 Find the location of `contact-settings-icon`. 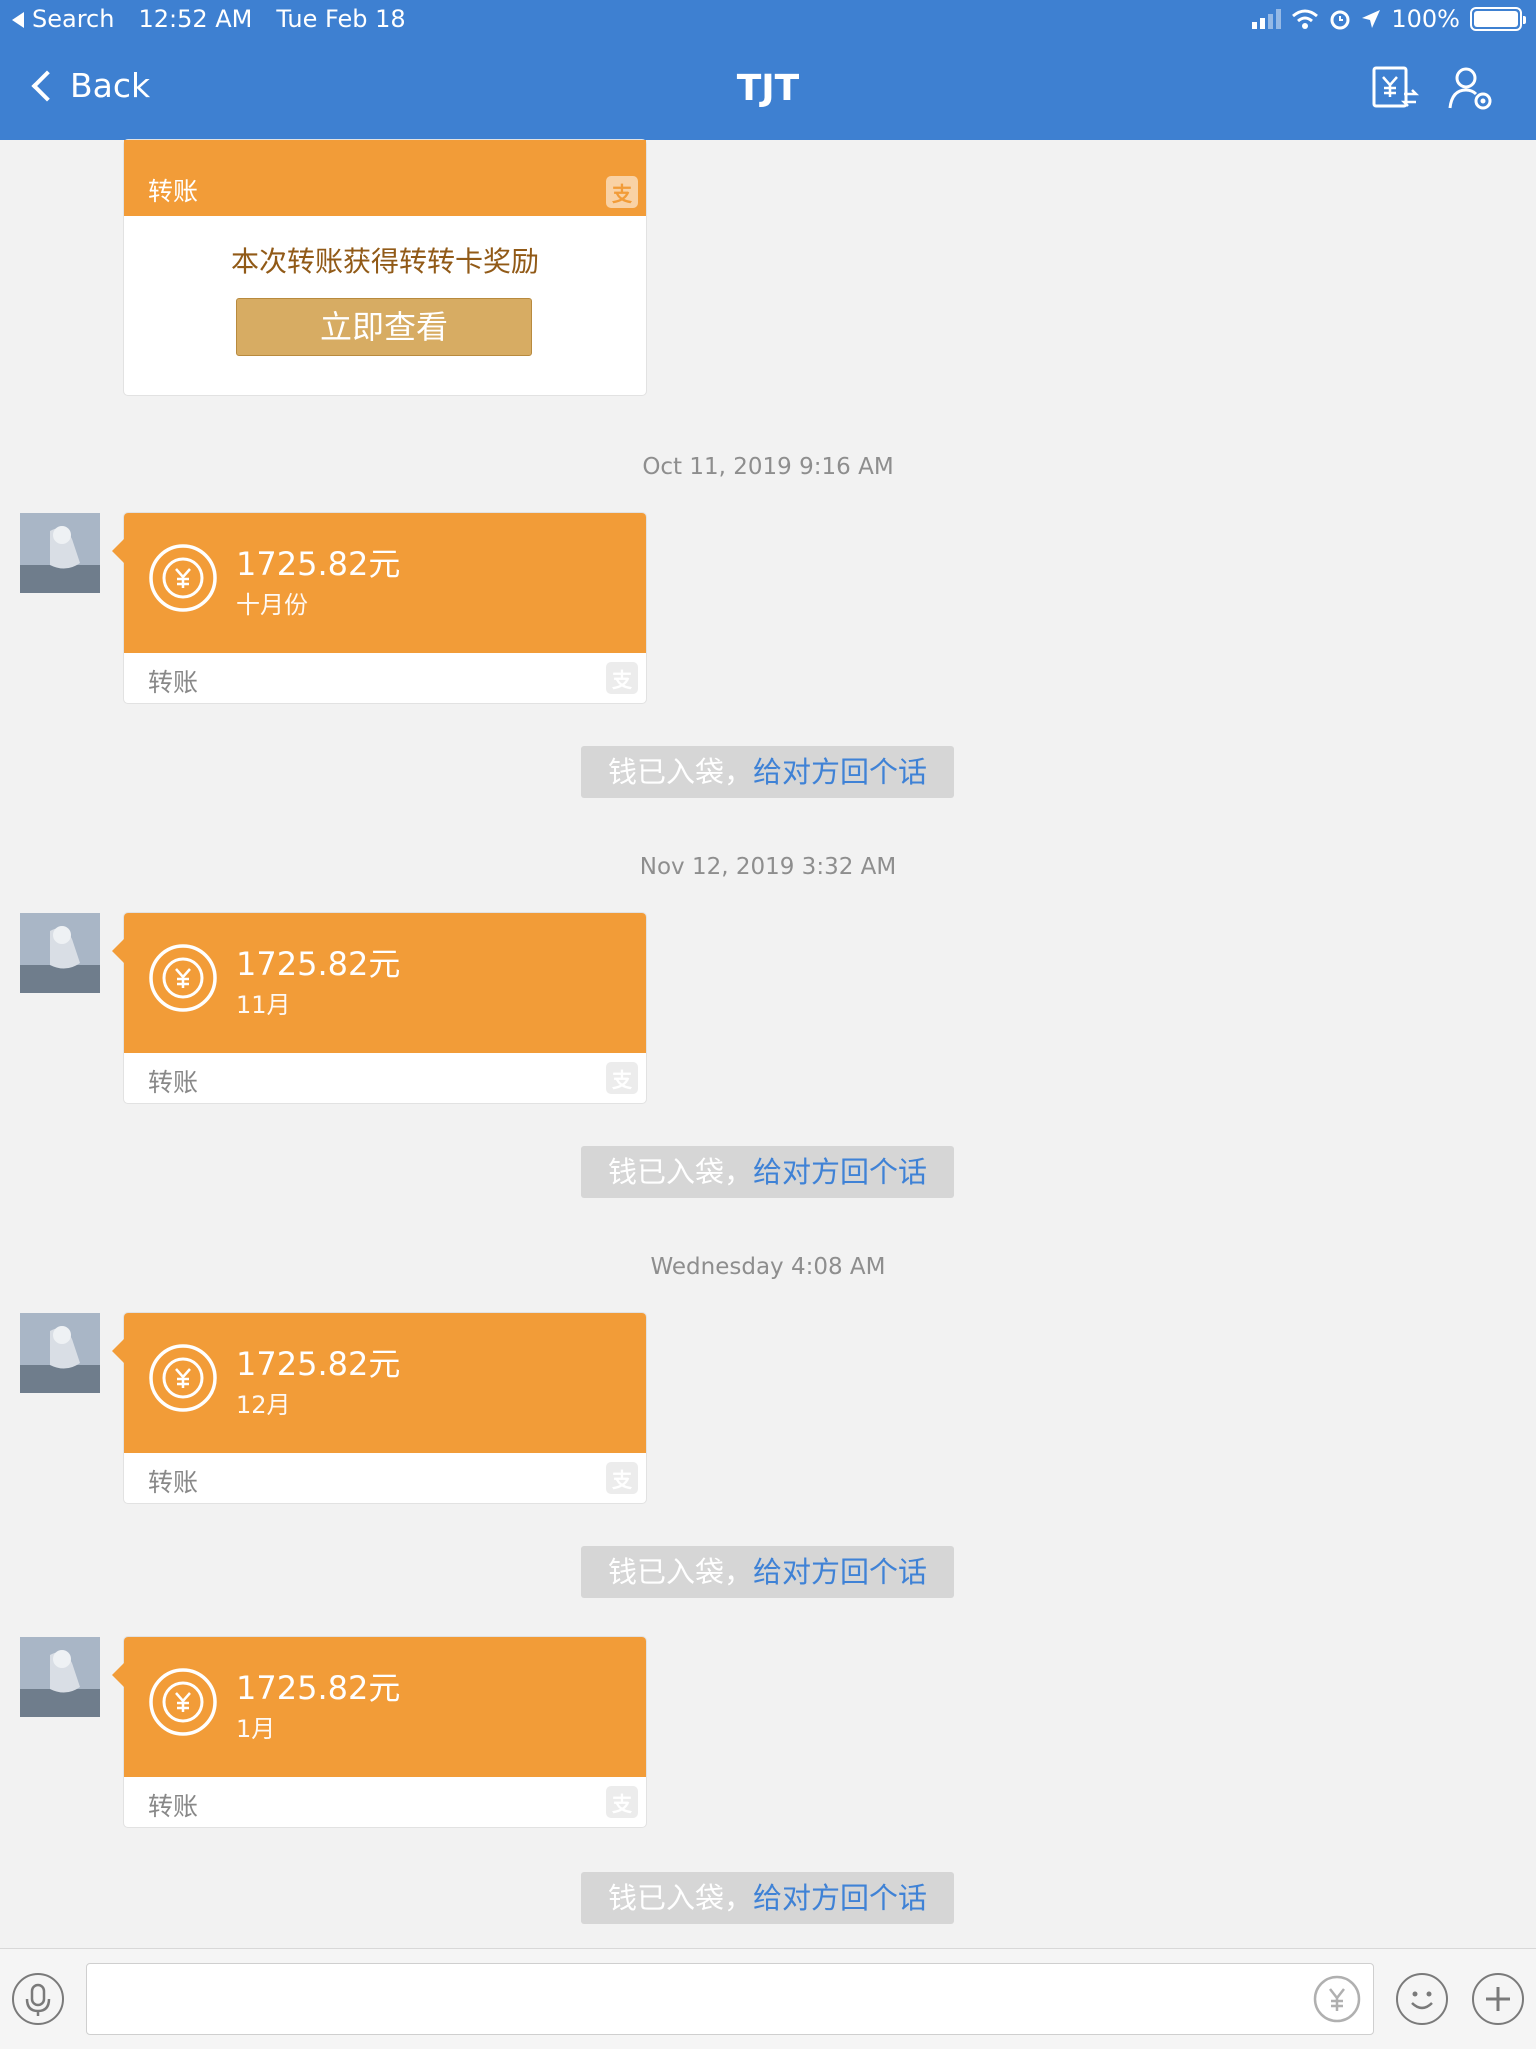

contact-settings-icon is located at coordinates (1471, 89).